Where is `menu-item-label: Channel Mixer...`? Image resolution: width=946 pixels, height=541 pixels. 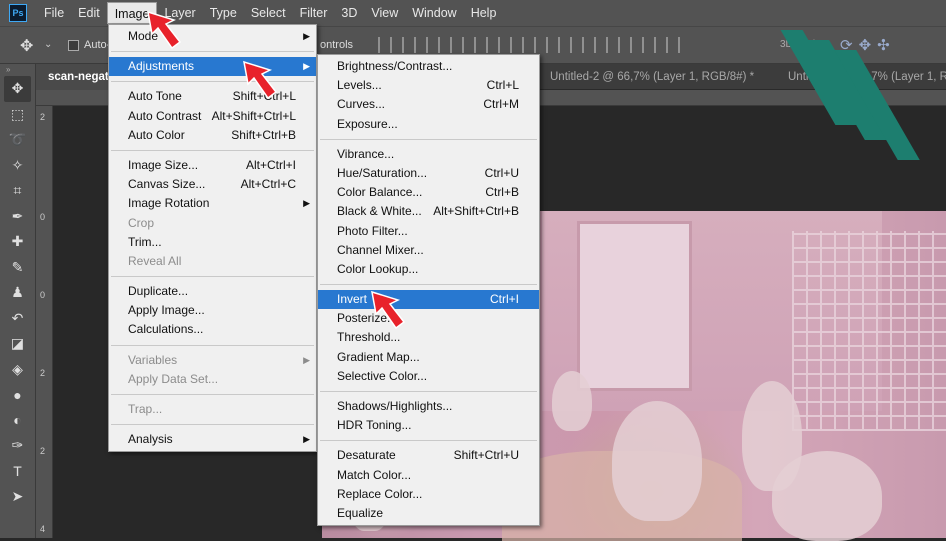
menu-item-label: Channel Mixer... is located at coordinates (380, 249).